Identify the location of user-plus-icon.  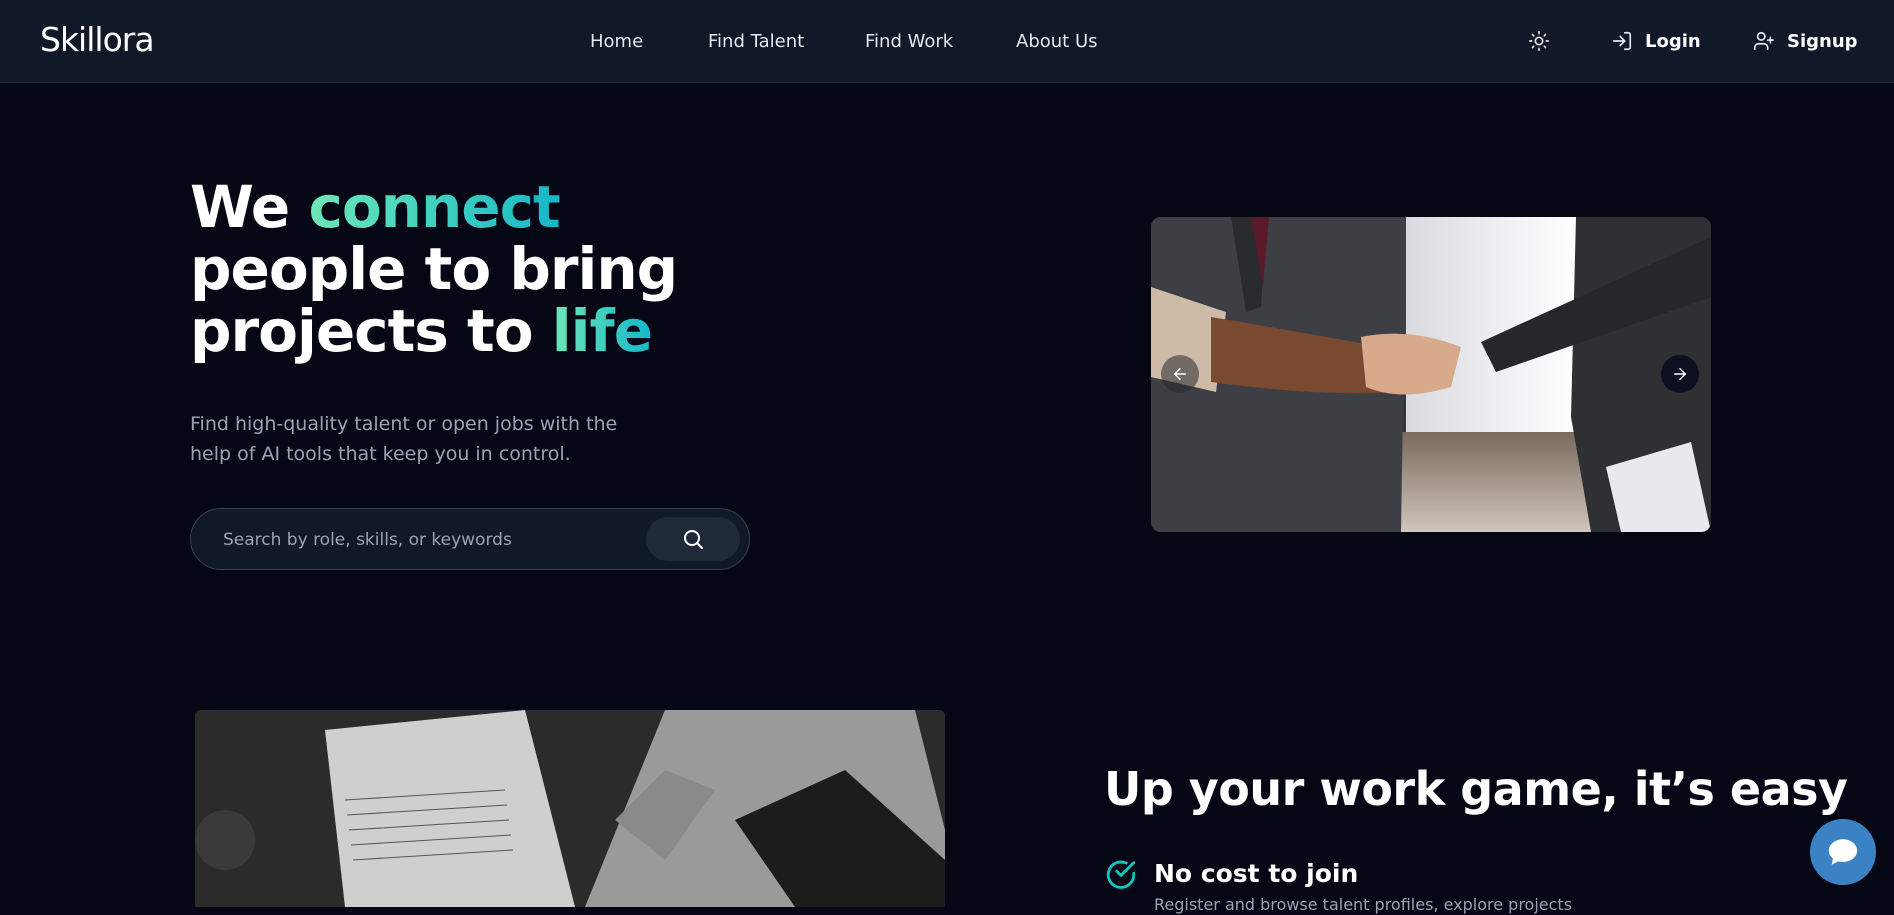
(1764, 41).